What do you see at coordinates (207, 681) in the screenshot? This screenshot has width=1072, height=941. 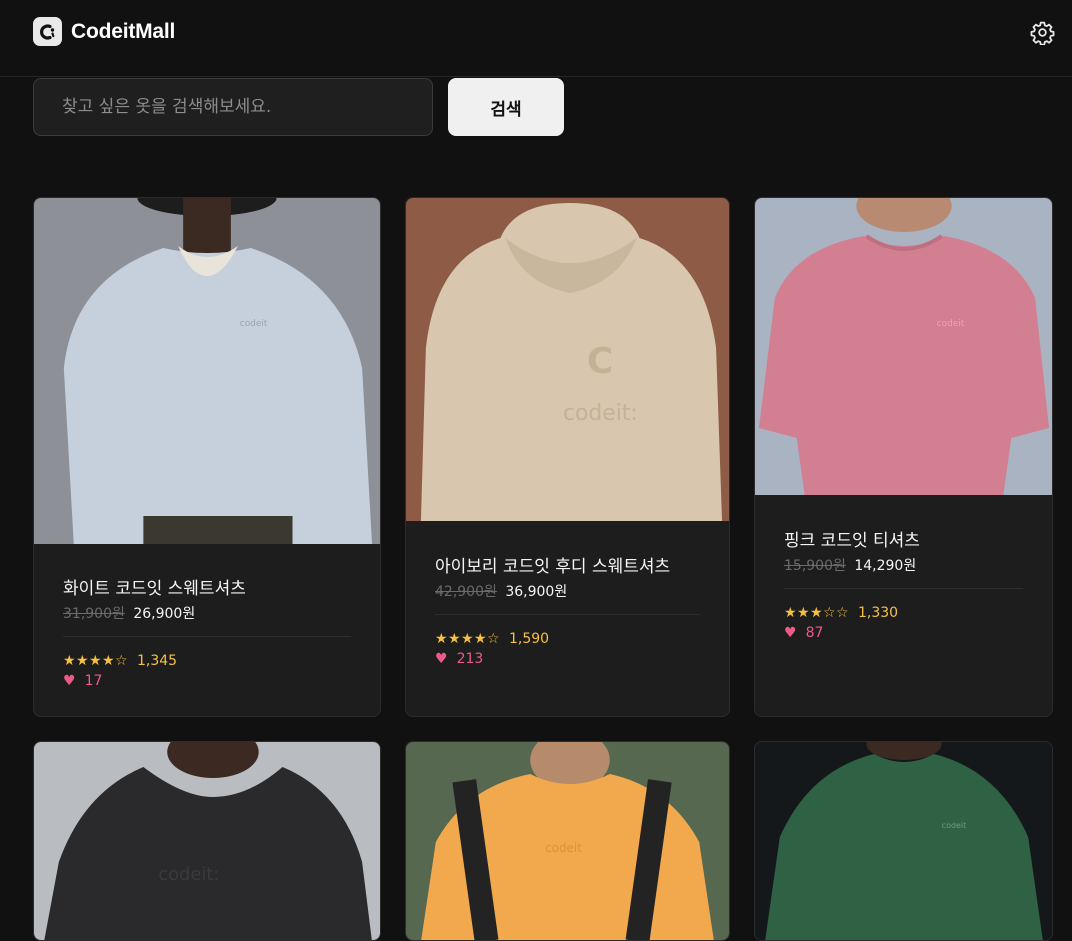 I see `likes: ♥ 17` at bounding box center [207, 681].